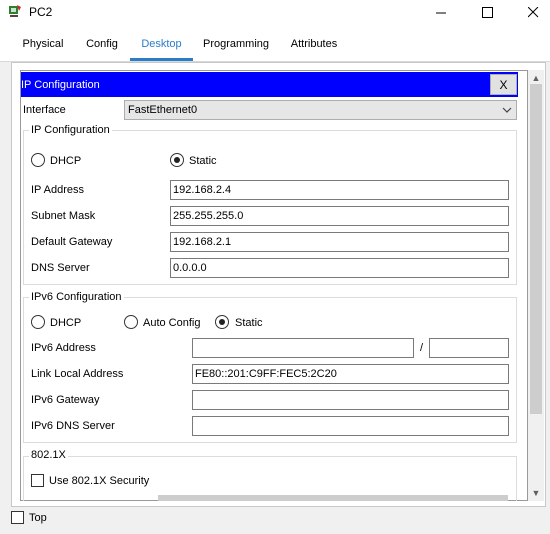 The height and width of the screenshot is (534, 550). Describe the element at coordinates (172, 323) in the screenshot. I see `ipv6-auto-config-label: Auto Config` at that location.